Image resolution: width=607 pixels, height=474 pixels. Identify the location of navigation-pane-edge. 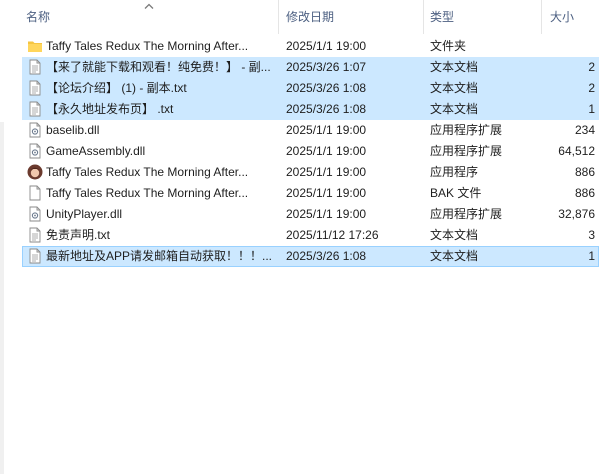
(2, 237).